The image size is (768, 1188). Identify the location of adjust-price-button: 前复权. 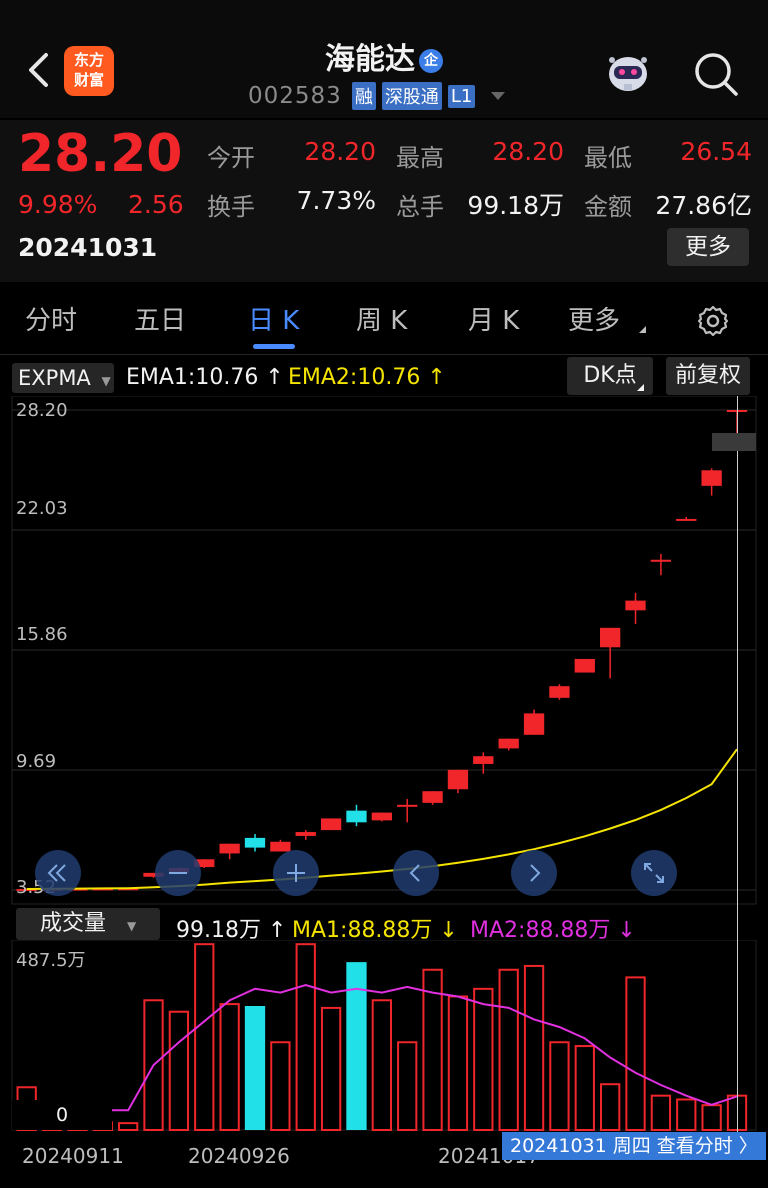
(708, 376).